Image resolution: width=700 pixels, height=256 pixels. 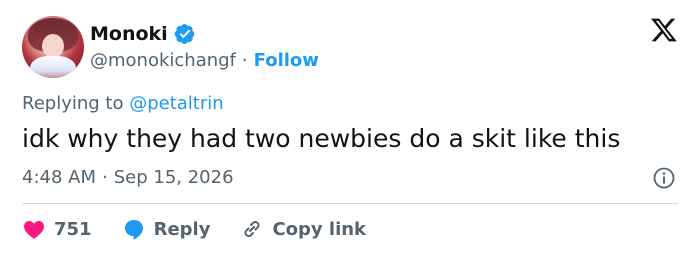 I want to click on heart-icon, so click(x=34, y=230).